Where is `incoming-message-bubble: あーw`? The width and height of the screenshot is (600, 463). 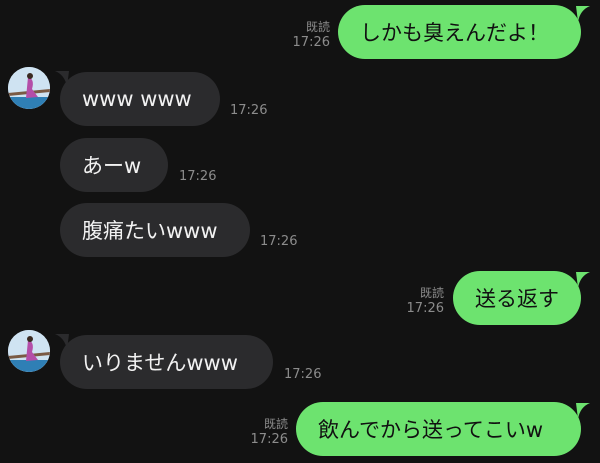 incoming-message-bubble: あーw is located at coordinates (114, 165).